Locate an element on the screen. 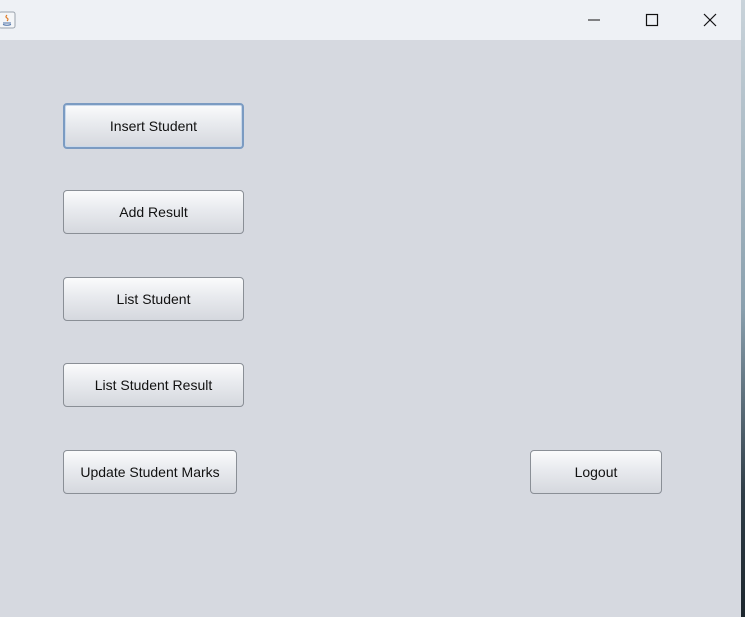  maximize-icon is located at coordinates (652, 20).